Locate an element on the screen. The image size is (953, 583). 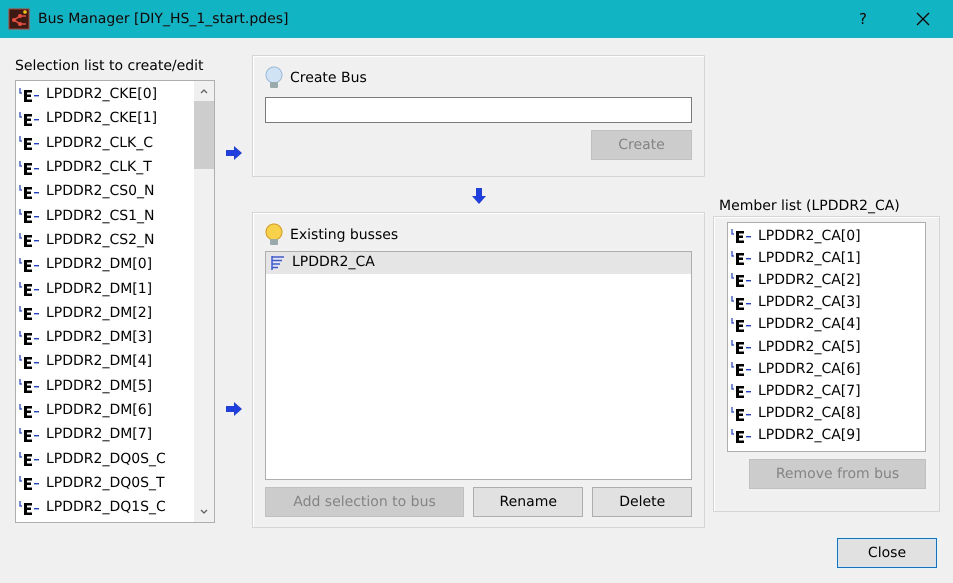
member-item: LPDDR2_CA[2] is located at coordinates (826, 280).